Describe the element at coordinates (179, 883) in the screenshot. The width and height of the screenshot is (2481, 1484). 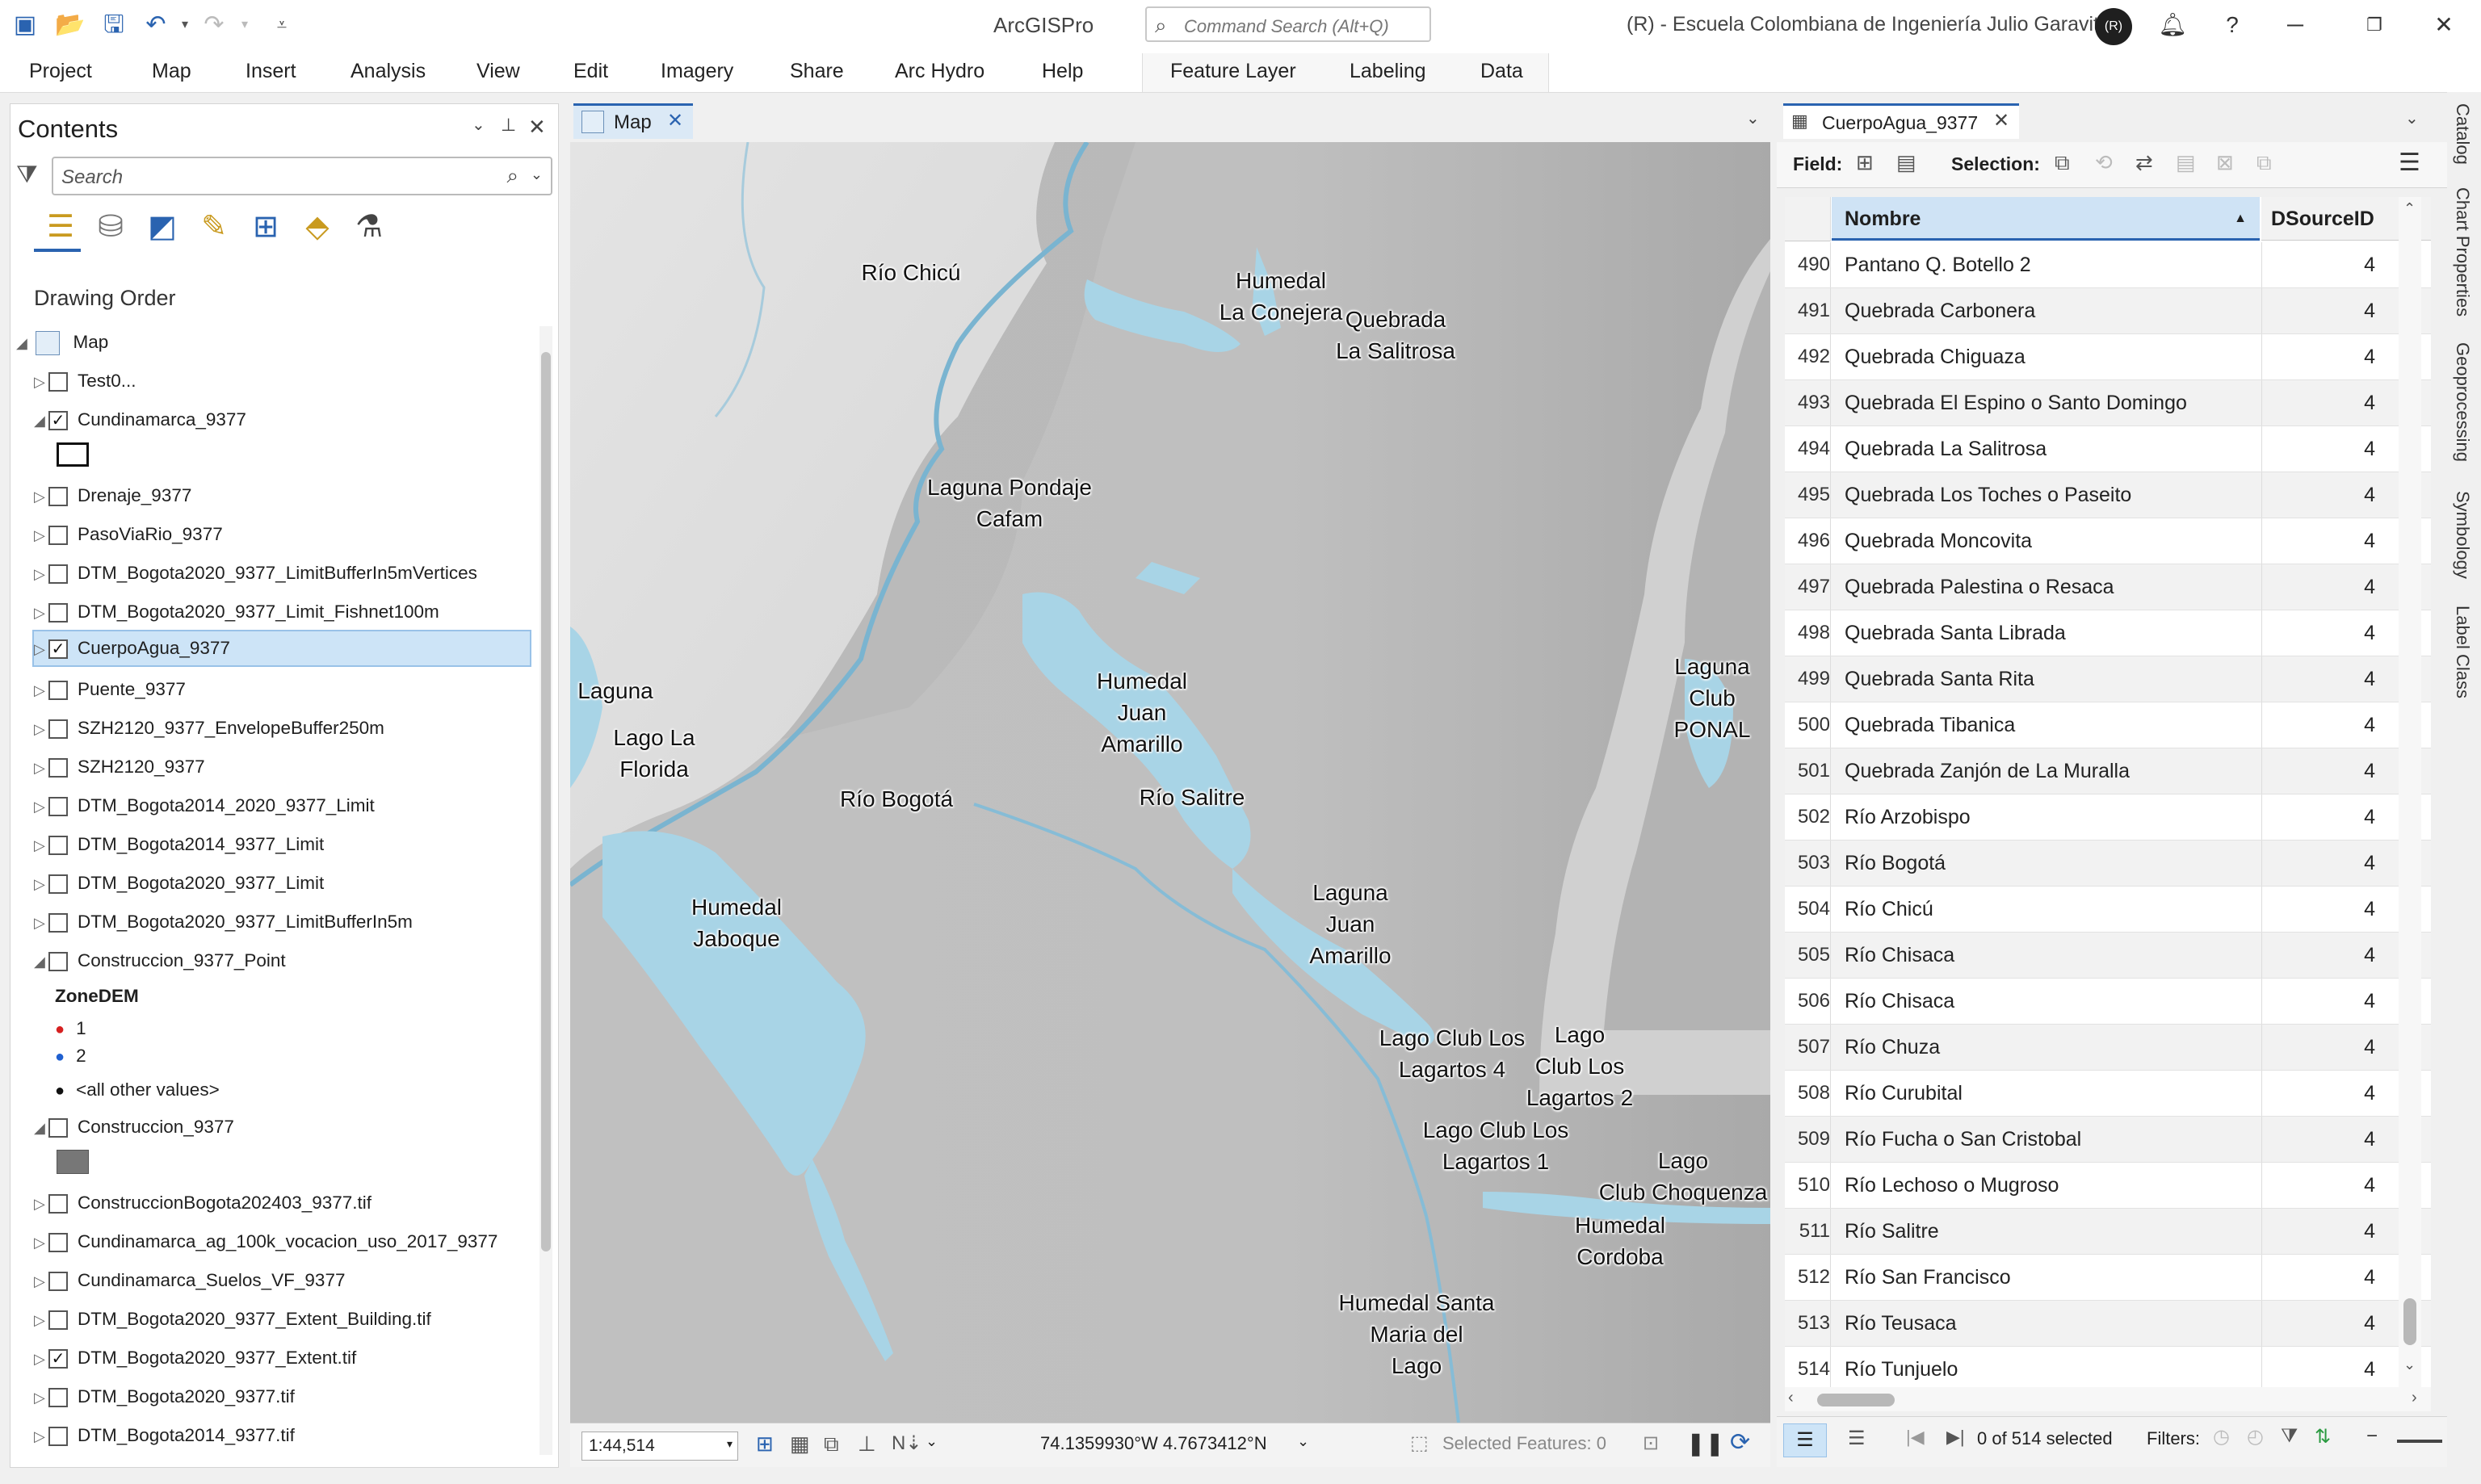
I see `layer-item: ▷ DTM_Bogota2020_9377_Limit` at that location.